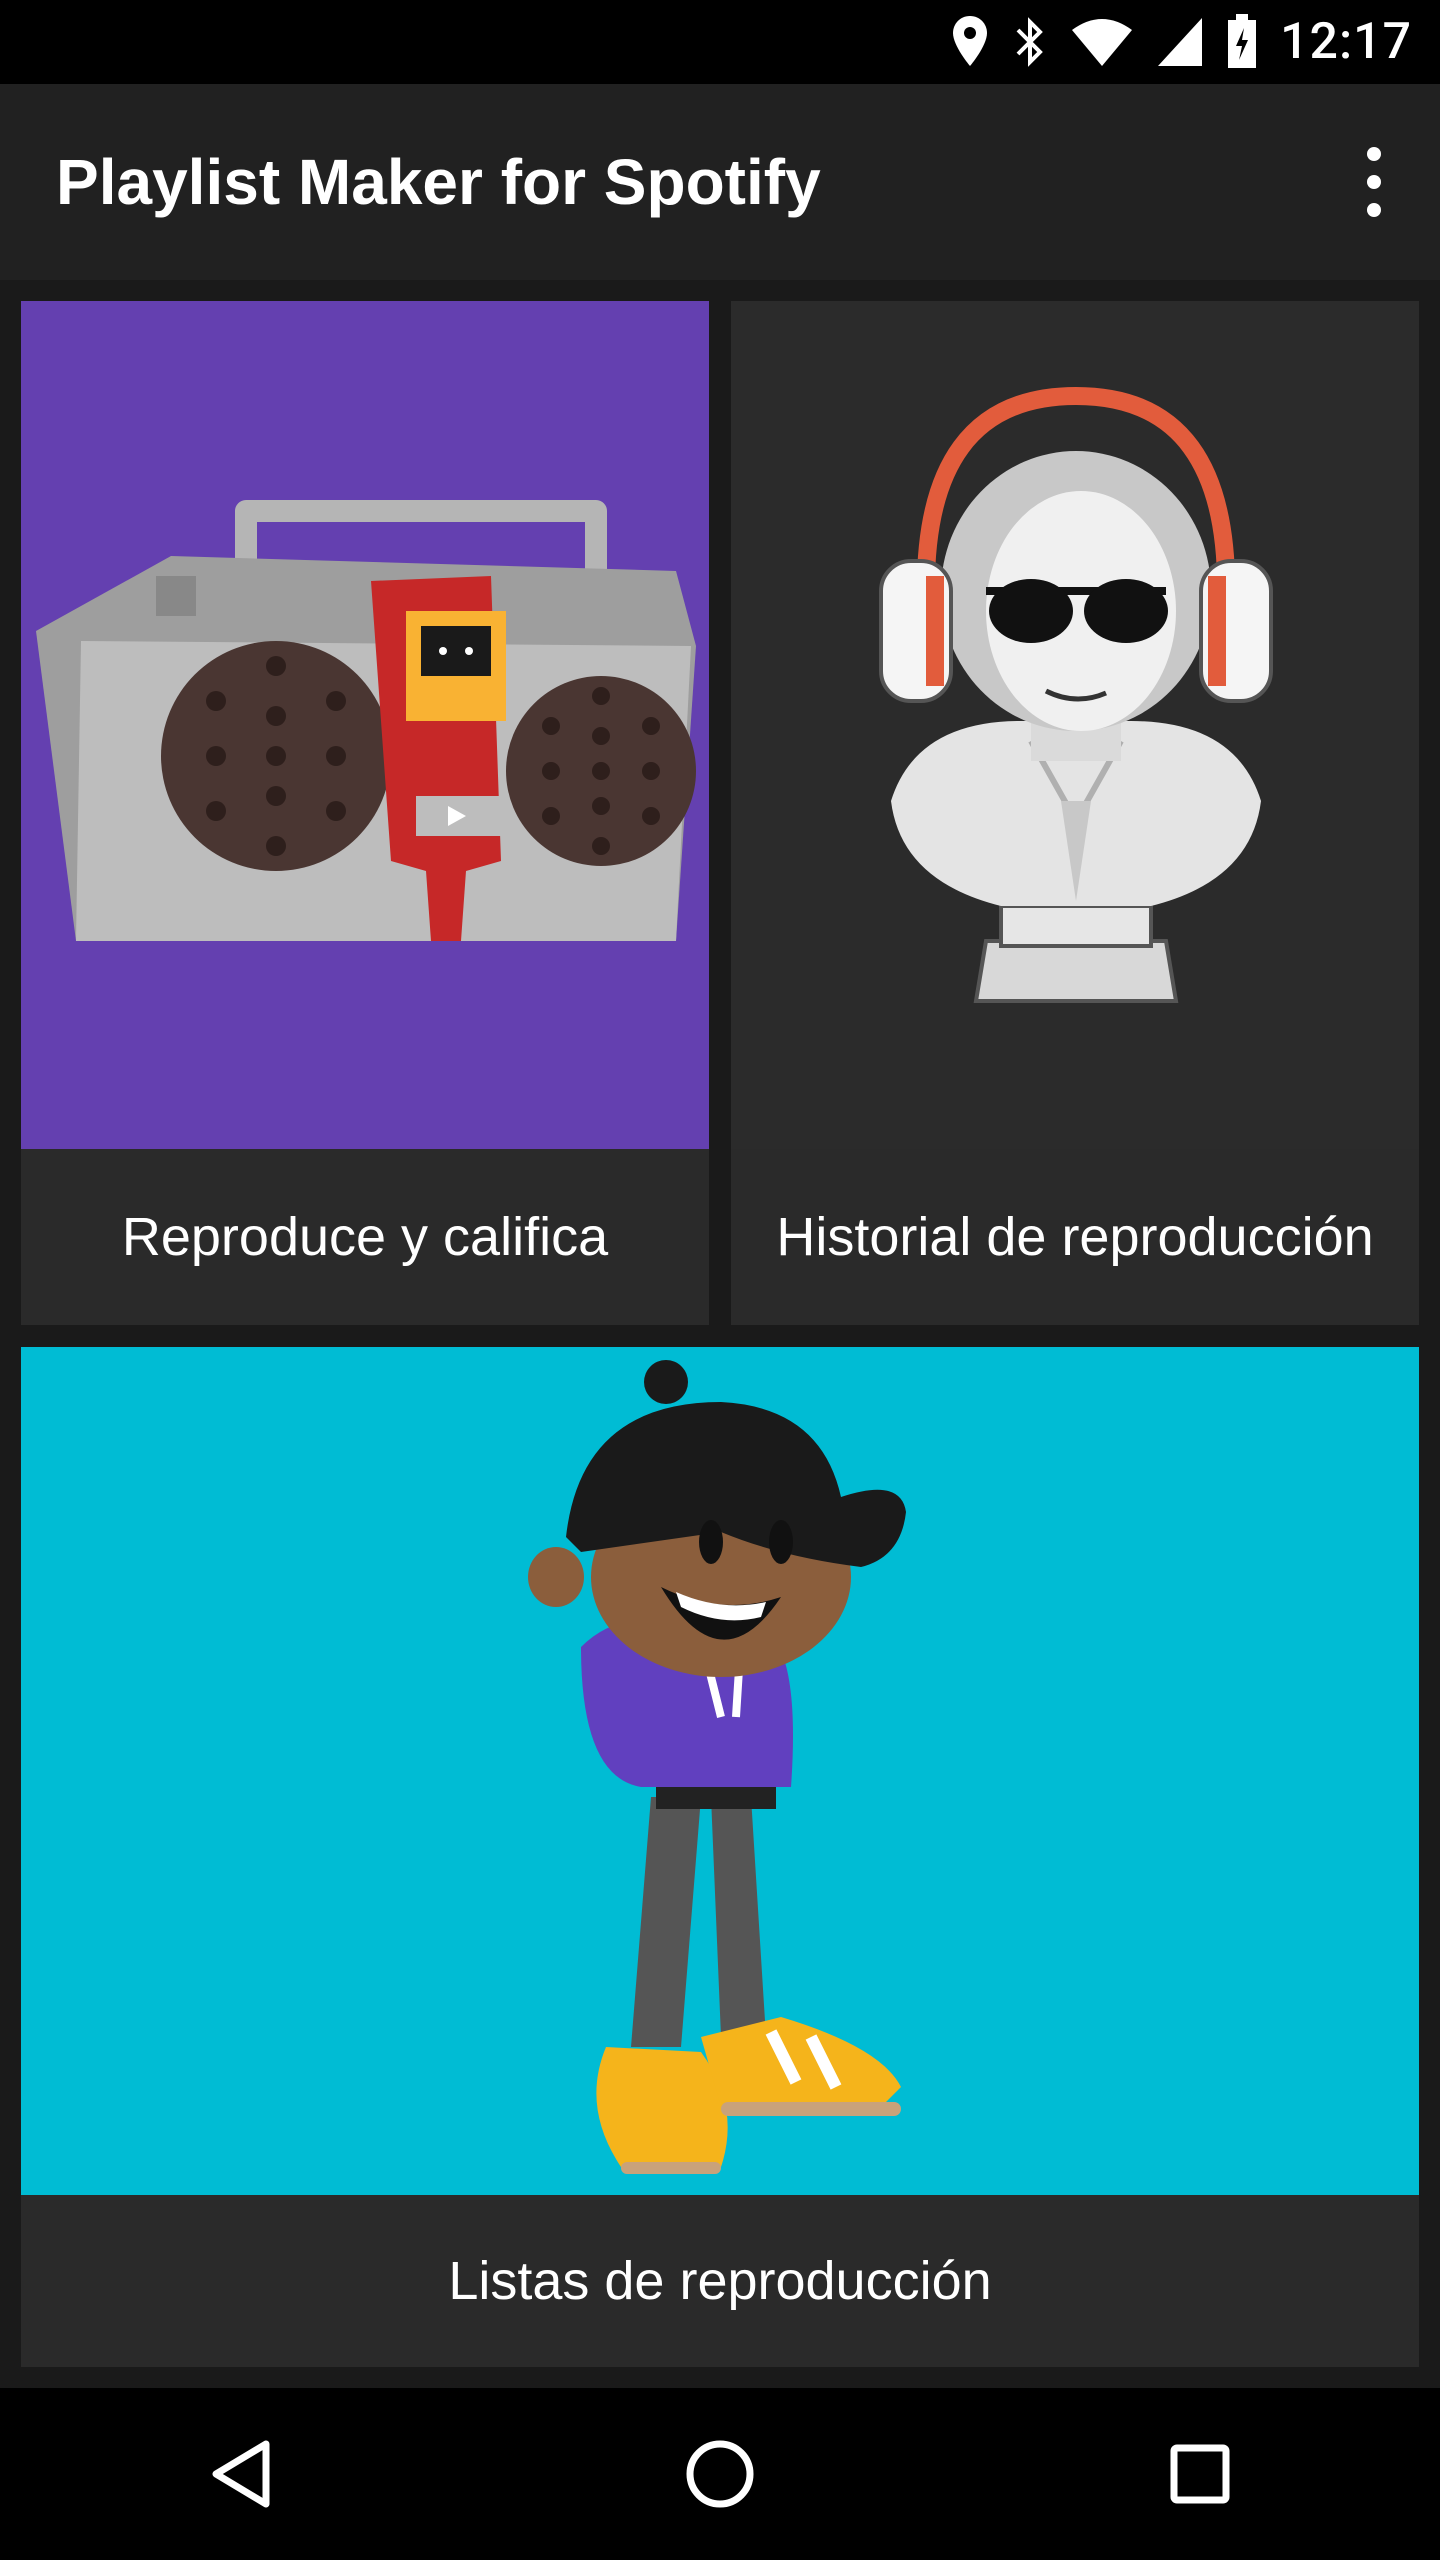 Image resolution: width=1440 pixels, height=2560 pixels. What do you see at coordinates (1242, 41) in the screenshot?
I see `battery-charging-icon` at bounding box center [1242, 41].